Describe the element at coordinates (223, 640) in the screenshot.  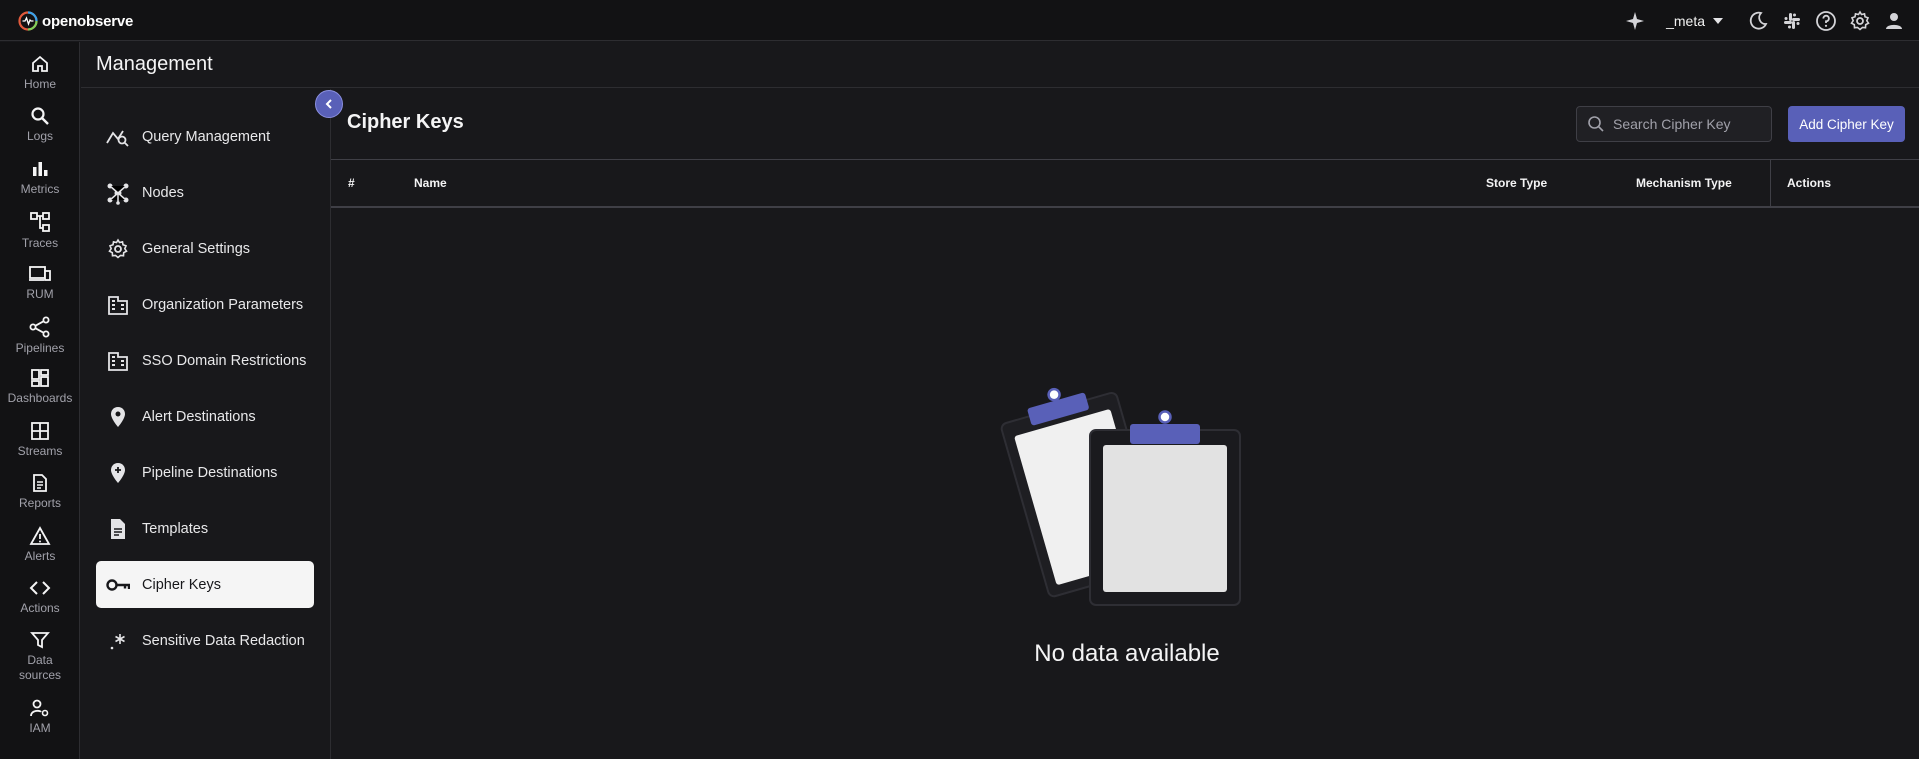
I see `menu-item-label: Sensitive Data Redaction` at that location.